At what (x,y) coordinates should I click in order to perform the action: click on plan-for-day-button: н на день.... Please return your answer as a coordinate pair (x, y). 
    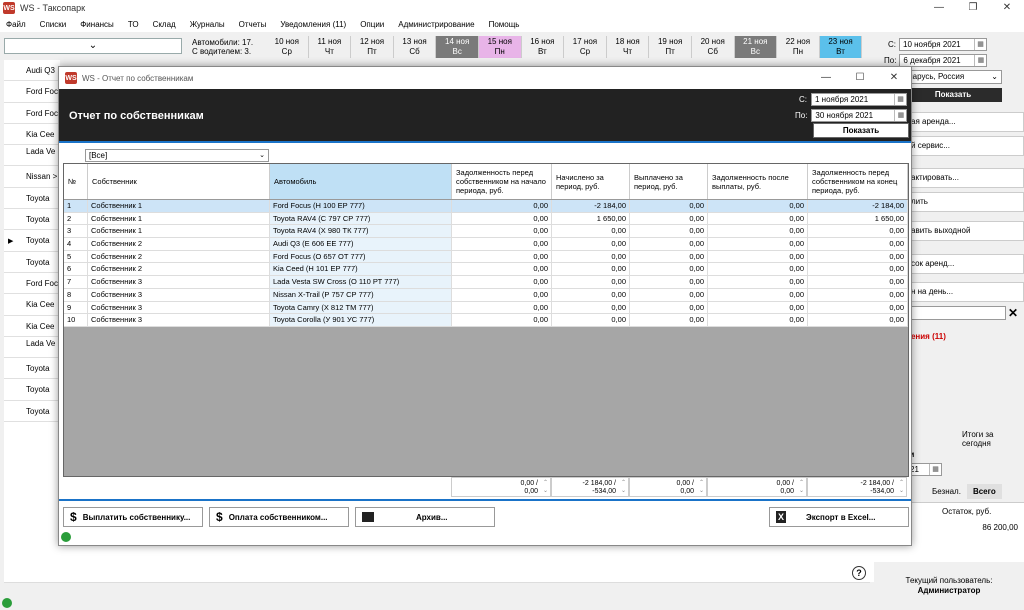
    Looking at the image, I should click on (965, 292).